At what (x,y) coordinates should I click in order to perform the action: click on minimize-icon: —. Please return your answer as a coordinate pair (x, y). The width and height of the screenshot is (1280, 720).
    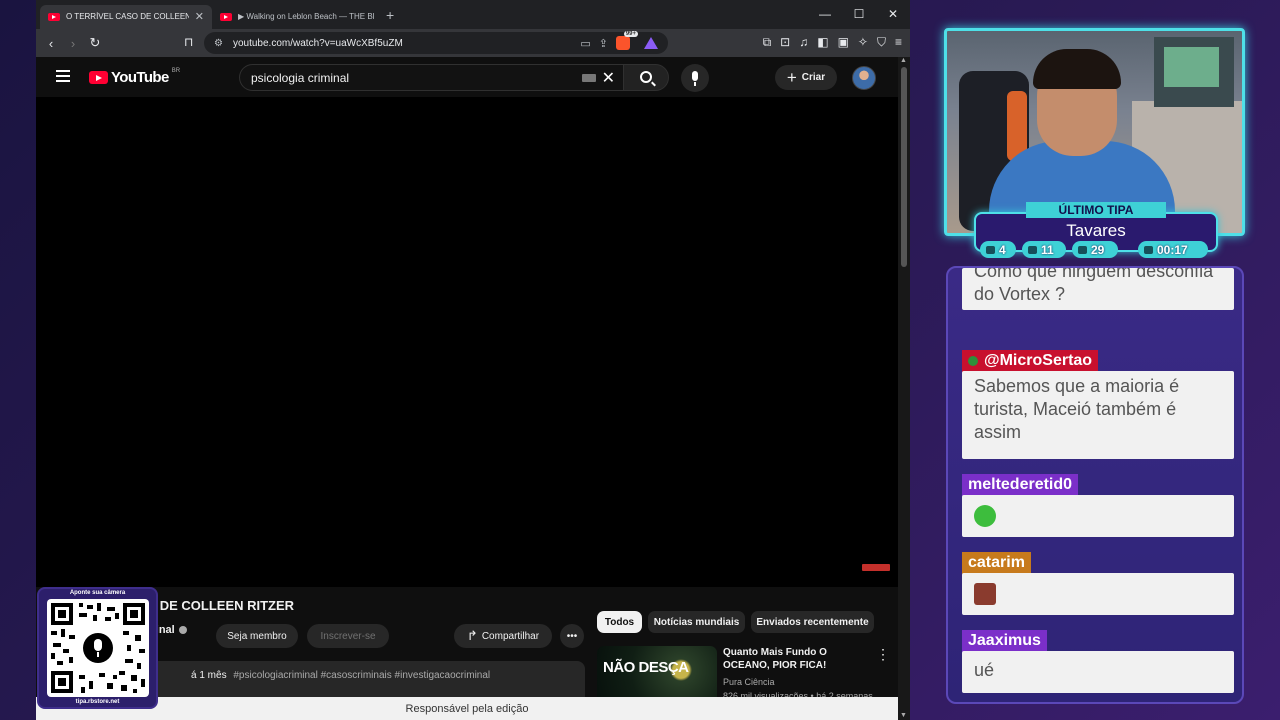
    Looking at the image, I should click on (825, 14).